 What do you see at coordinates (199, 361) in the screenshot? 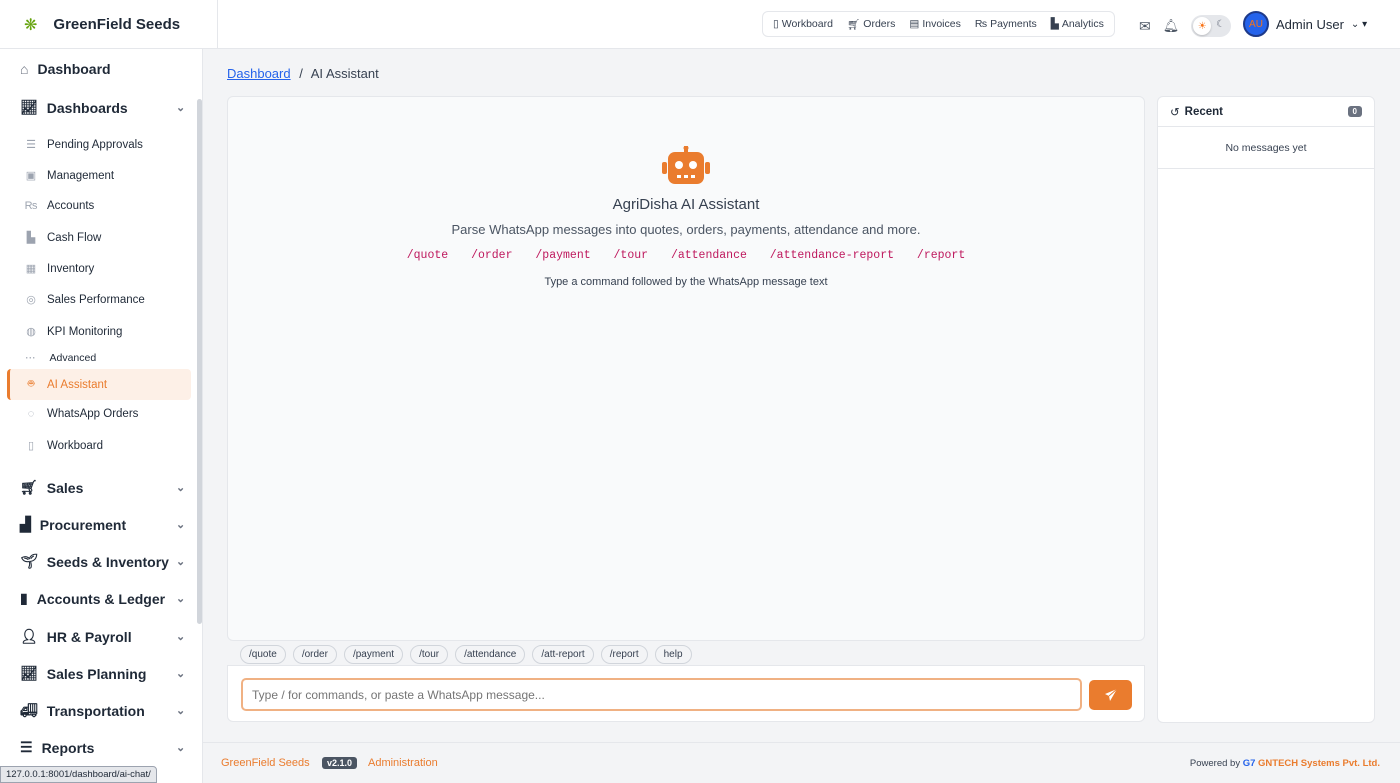
I see `sidebar-scrollbar` at bounding box center [199, 361].